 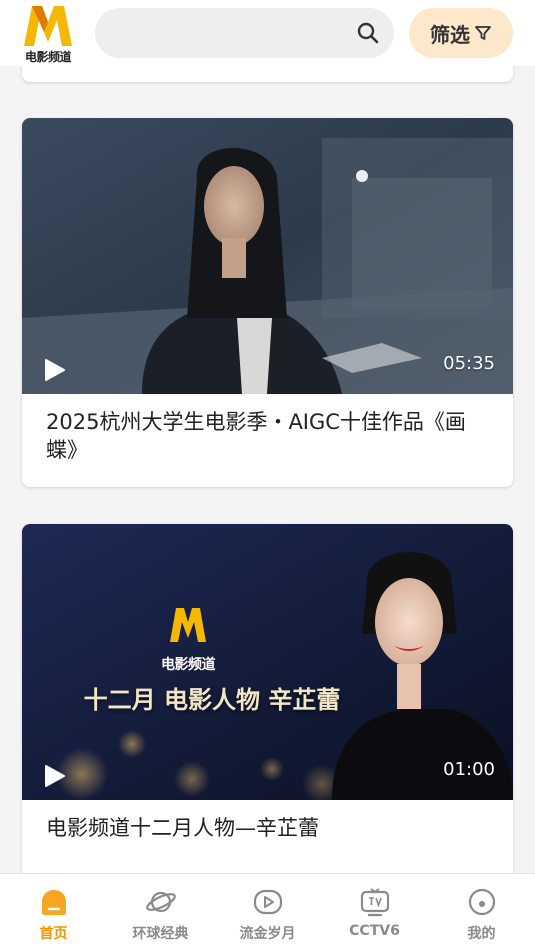 What do you see at coordinates (188, 665) in the screenshot?
I see `thumbnail-logo-text: 电影频道` at bounding box center [188, 665].